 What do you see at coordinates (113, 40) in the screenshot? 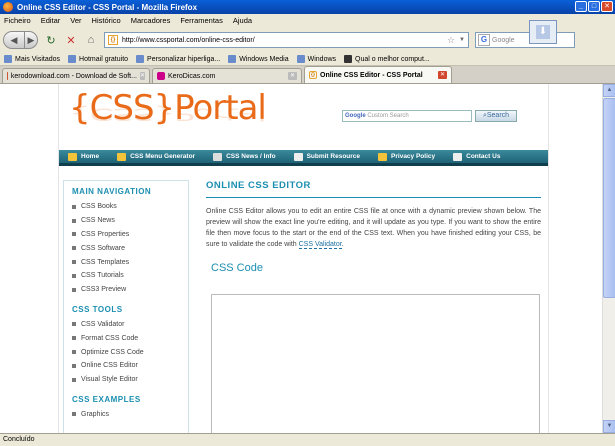
I see `site-favicon: {}` at bounding box center [113, 40].